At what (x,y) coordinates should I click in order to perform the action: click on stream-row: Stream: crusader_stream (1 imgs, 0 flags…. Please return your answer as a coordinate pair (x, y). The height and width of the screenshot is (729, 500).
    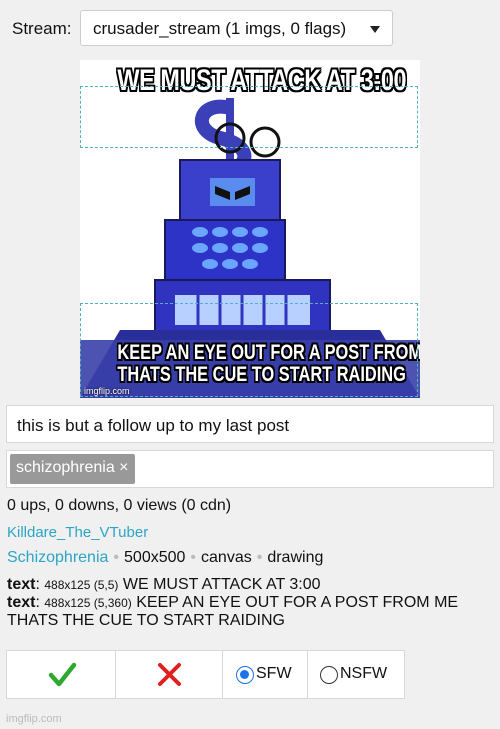
    Looking at the image, I should click on (250, 28).